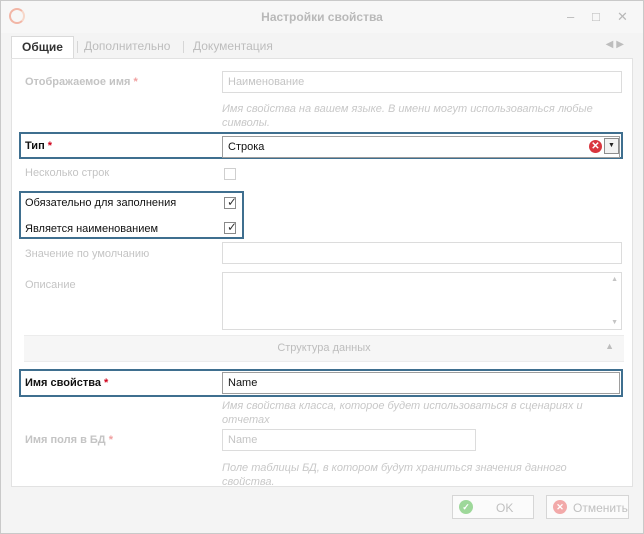 This screenshot has height=534, width=644. What do you see at coordinates (614, 279) in the screenshot?
I see `scroll-up-icon: ▲` at bounding box center [614, 279].